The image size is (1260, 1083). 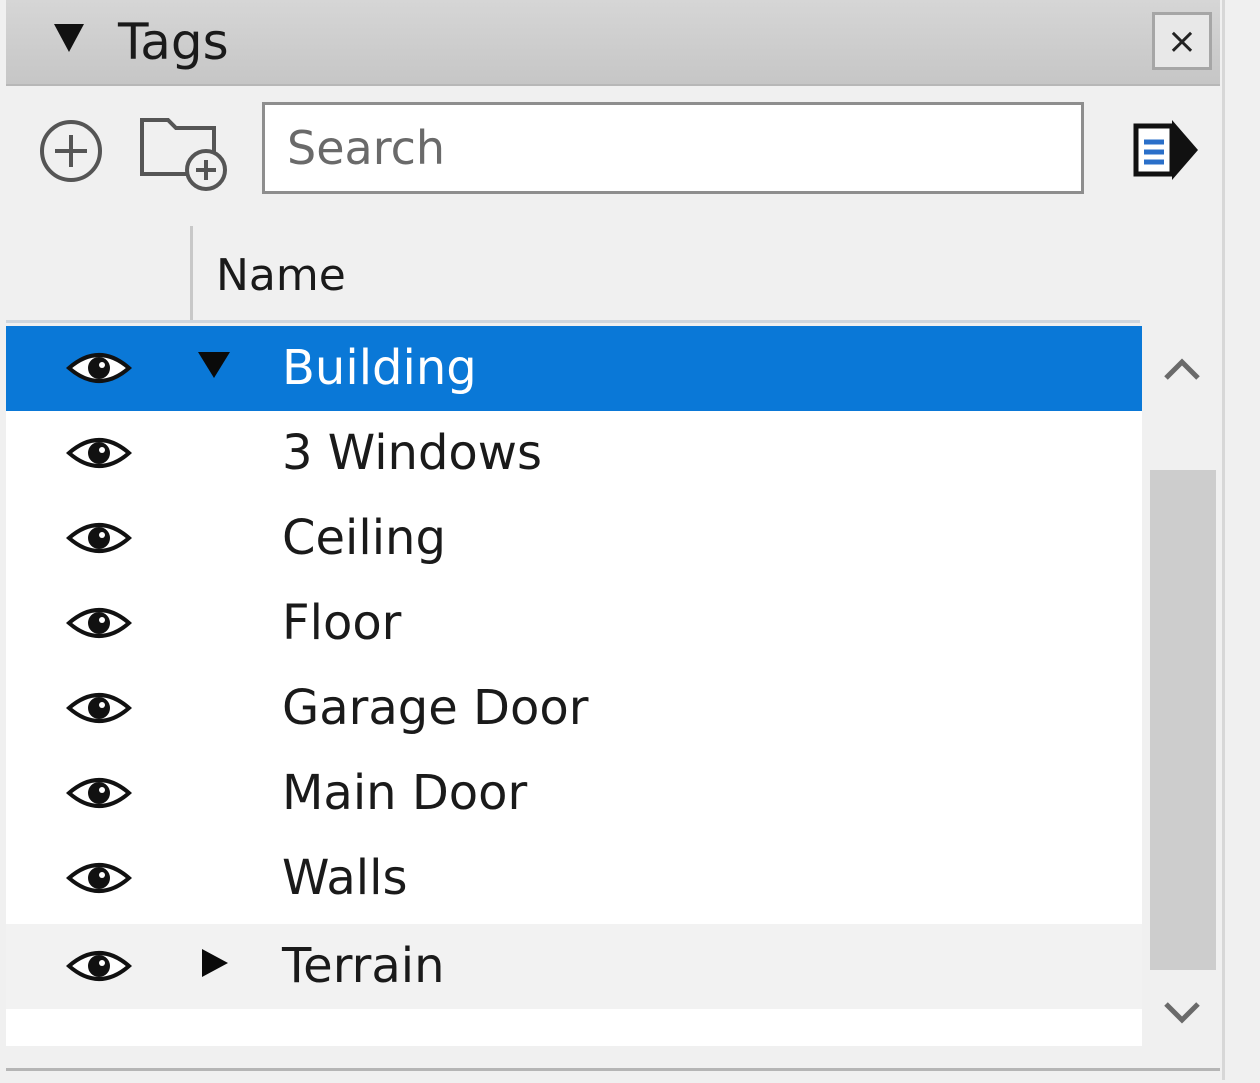 I want to click on tag-row-main-door: Main Door, so click(x=574, y=793).